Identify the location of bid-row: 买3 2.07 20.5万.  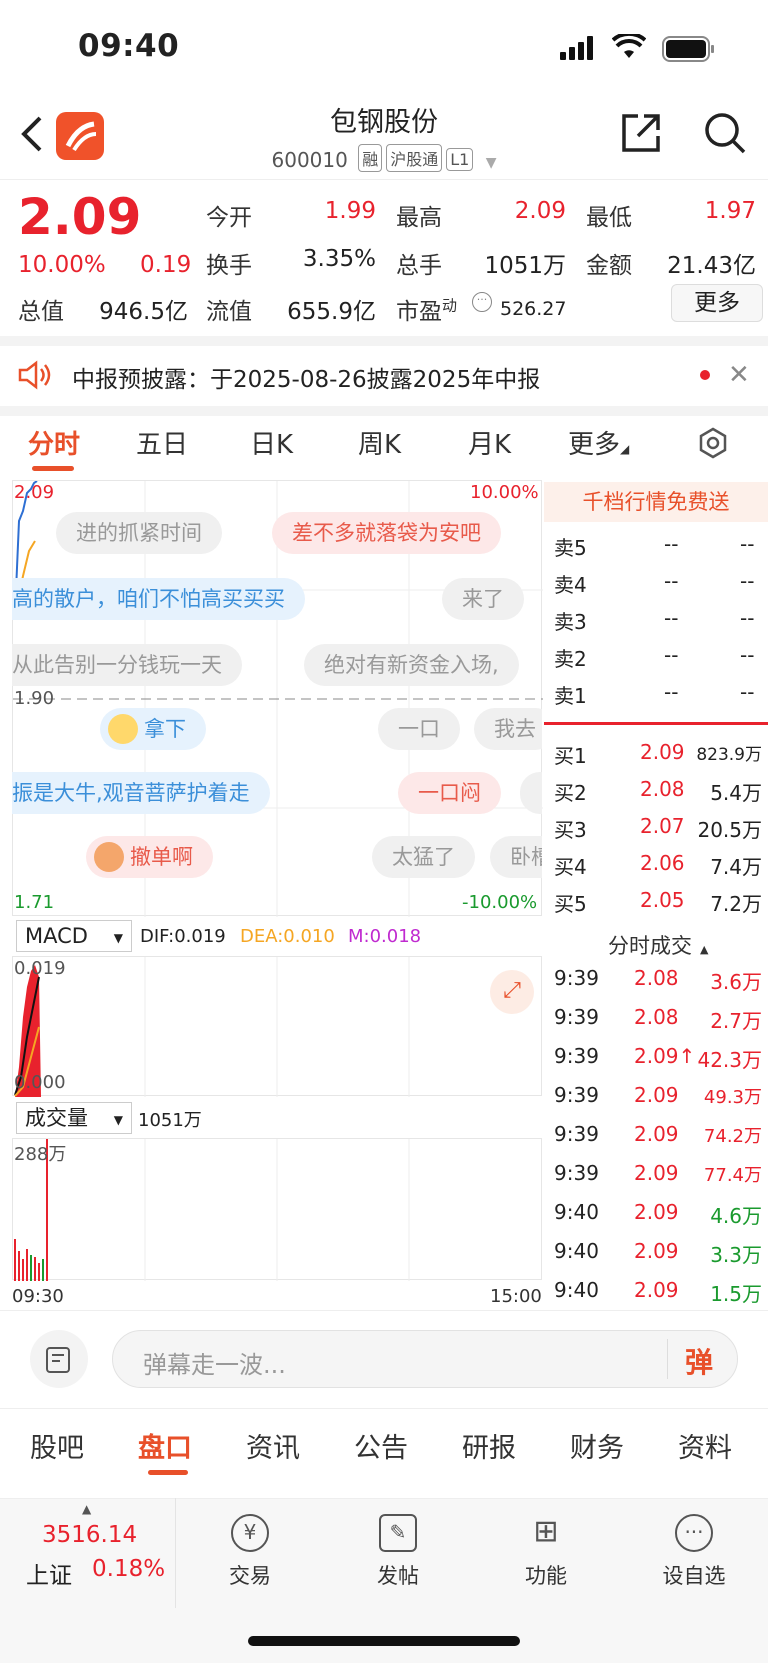
(658, 828).